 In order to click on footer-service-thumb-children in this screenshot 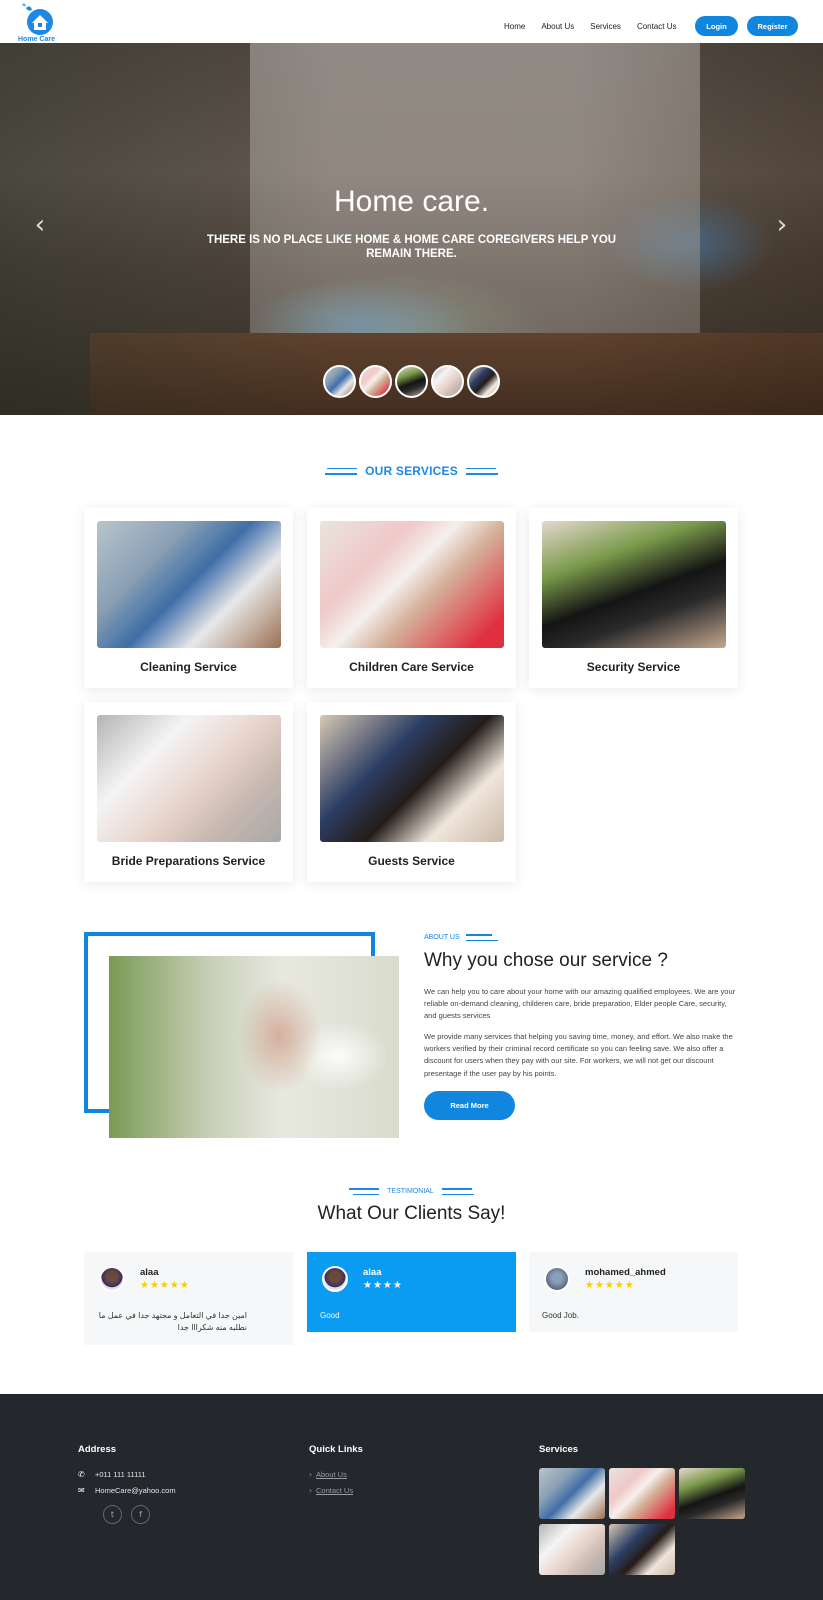, I will do `click(642, 1493)`.